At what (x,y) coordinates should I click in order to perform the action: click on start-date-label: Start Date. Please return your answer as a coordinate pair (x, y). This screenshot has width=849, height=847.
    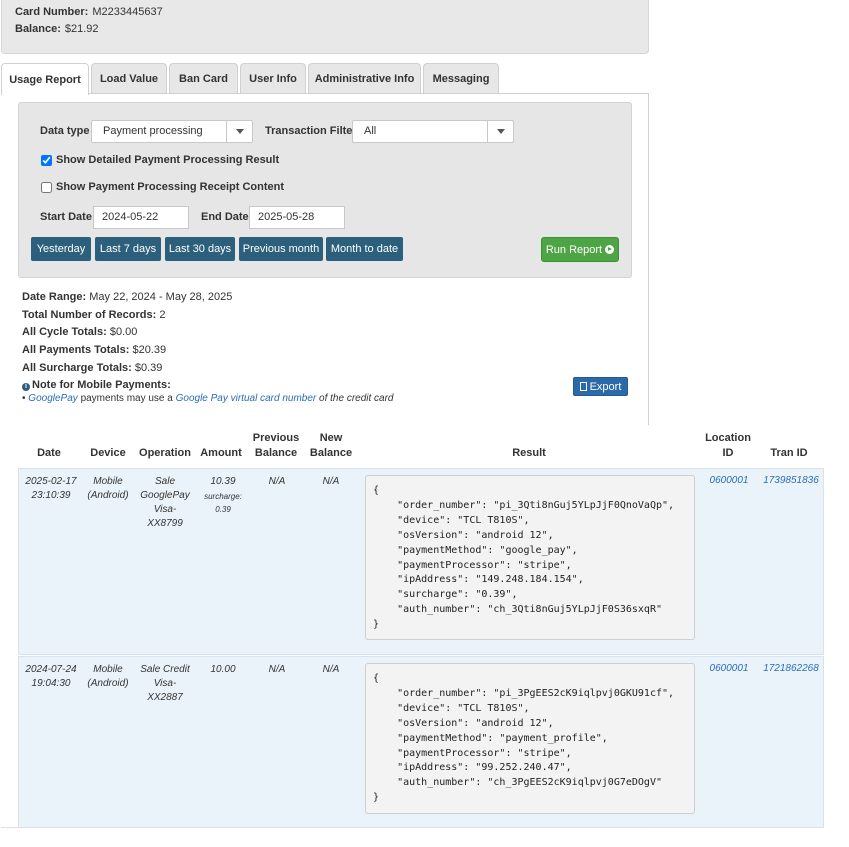
    Looking at the image, I should click on (66, 217).